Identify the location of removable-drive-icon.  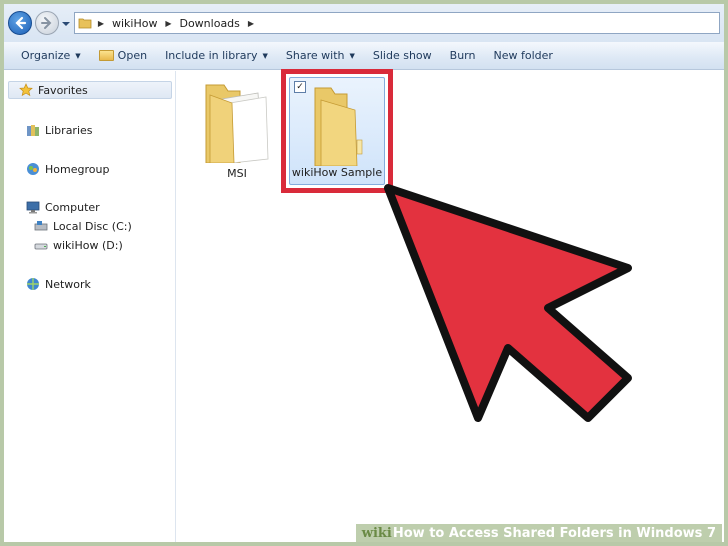
(41, 245).